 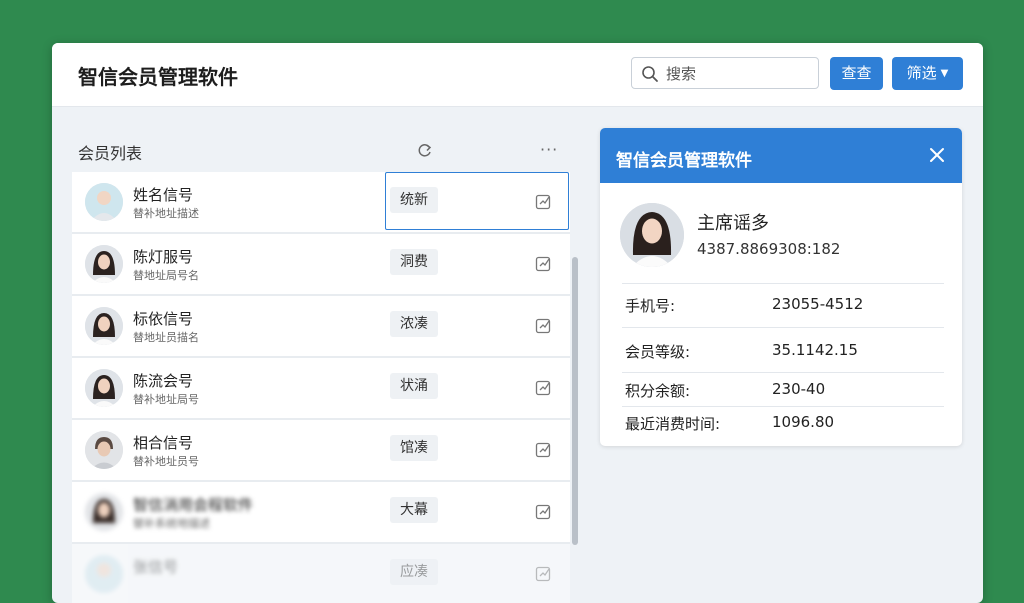 What do you see at coordinates (684, 161) in the screenshot?
I see `detail-title: 智信会员管理软件` at bounding box center [684, 161].